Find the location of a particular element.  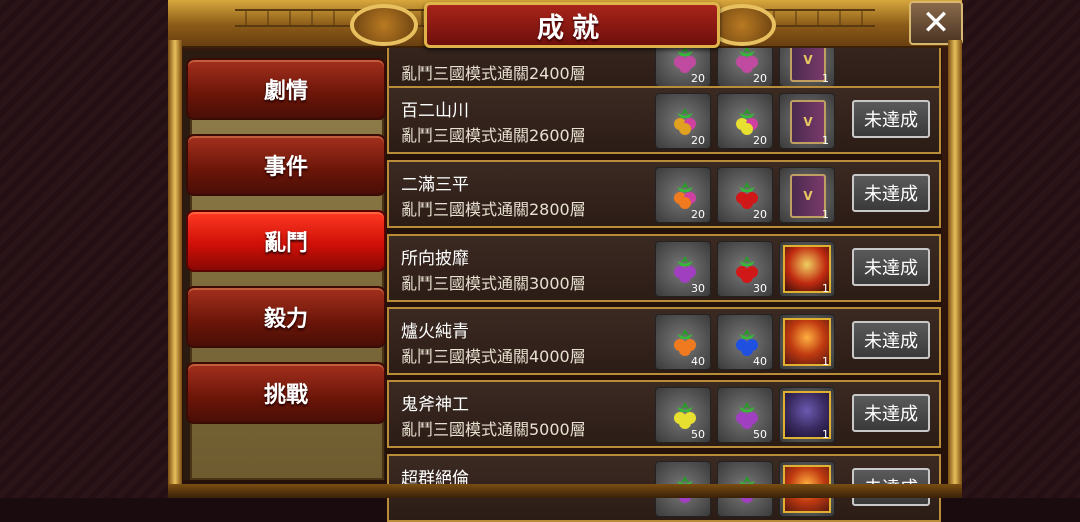

tab-brawl: 亂鬥 is located at coordinates (286, 241).